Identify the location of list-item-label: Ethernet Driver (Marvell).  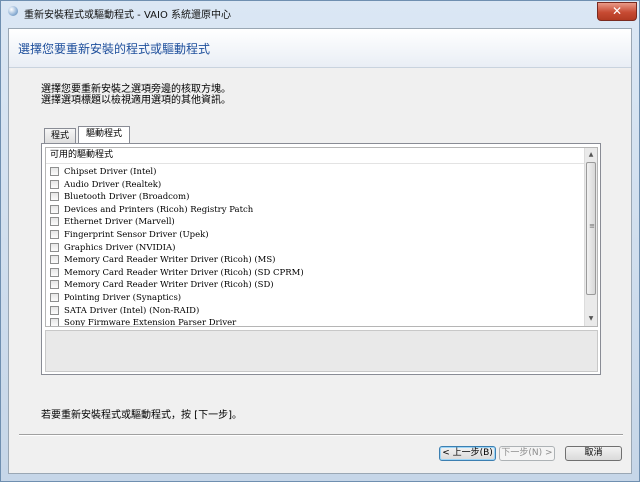
(119, 222).